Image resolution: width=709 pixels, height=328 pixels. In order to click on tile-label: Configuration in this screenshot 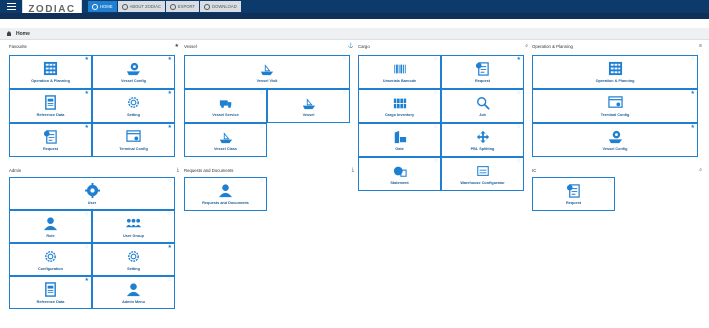, I will do `click(50, 268)`.